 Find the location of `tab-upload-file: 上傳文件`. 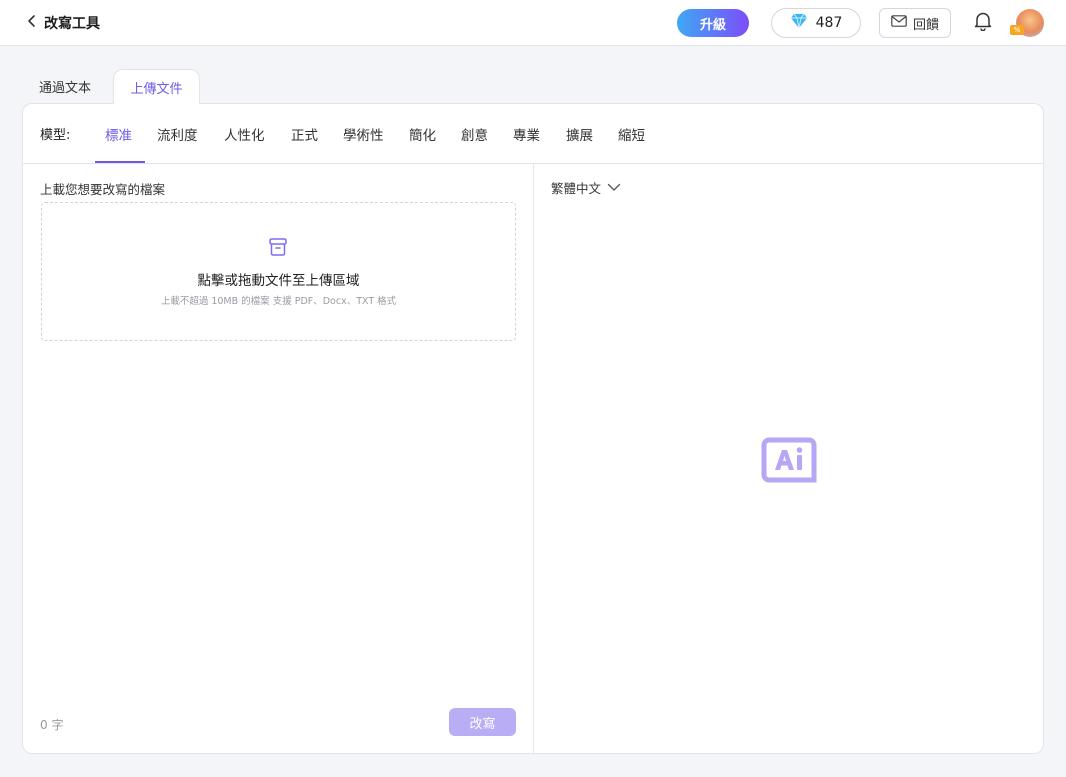

tab-upload-file: 上傳文件 is located at coordinates (156, 86).